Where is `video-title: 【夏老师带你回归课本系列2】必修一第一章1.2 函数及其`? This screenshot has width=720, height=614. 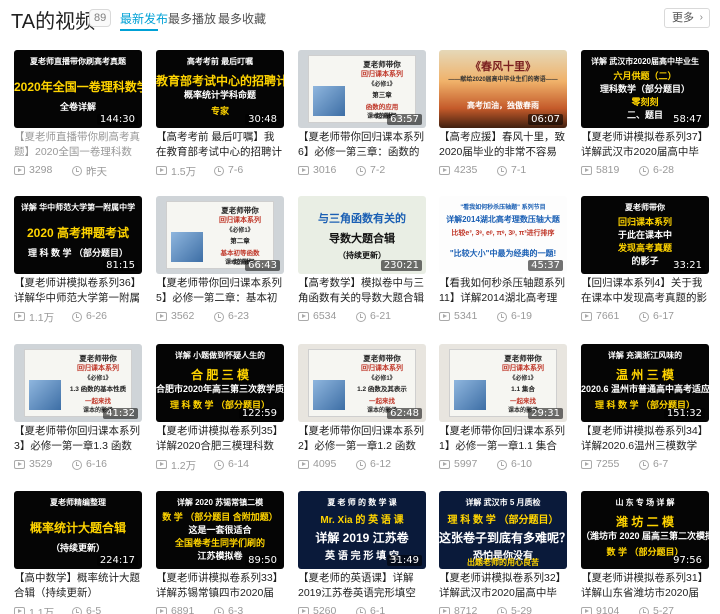 video-title: 【夏老师带你回归课本系列2】必修一第一章1.2 函数及其 is located at coordinates (362, 439).